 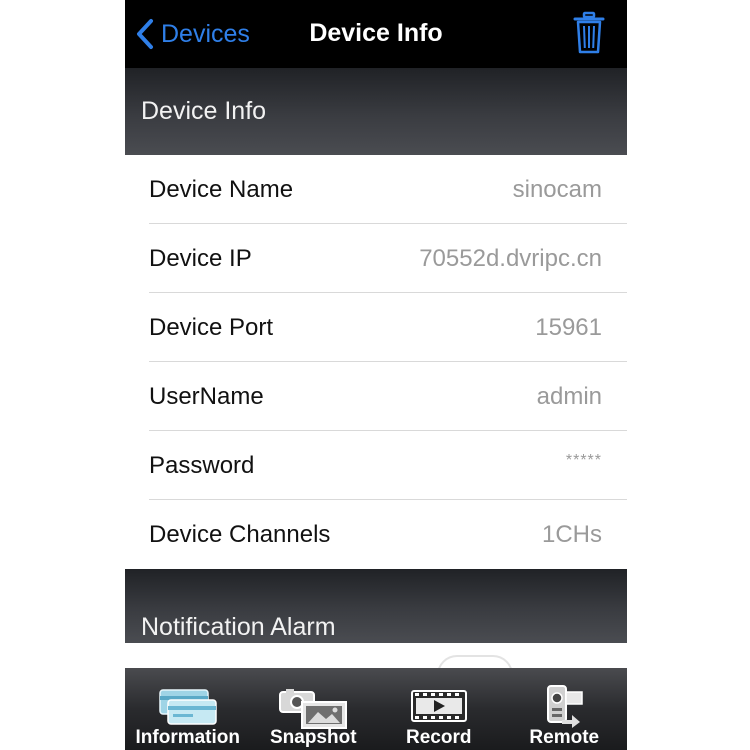 I want to click on tab-record: Record, so click(x=439, y=709).